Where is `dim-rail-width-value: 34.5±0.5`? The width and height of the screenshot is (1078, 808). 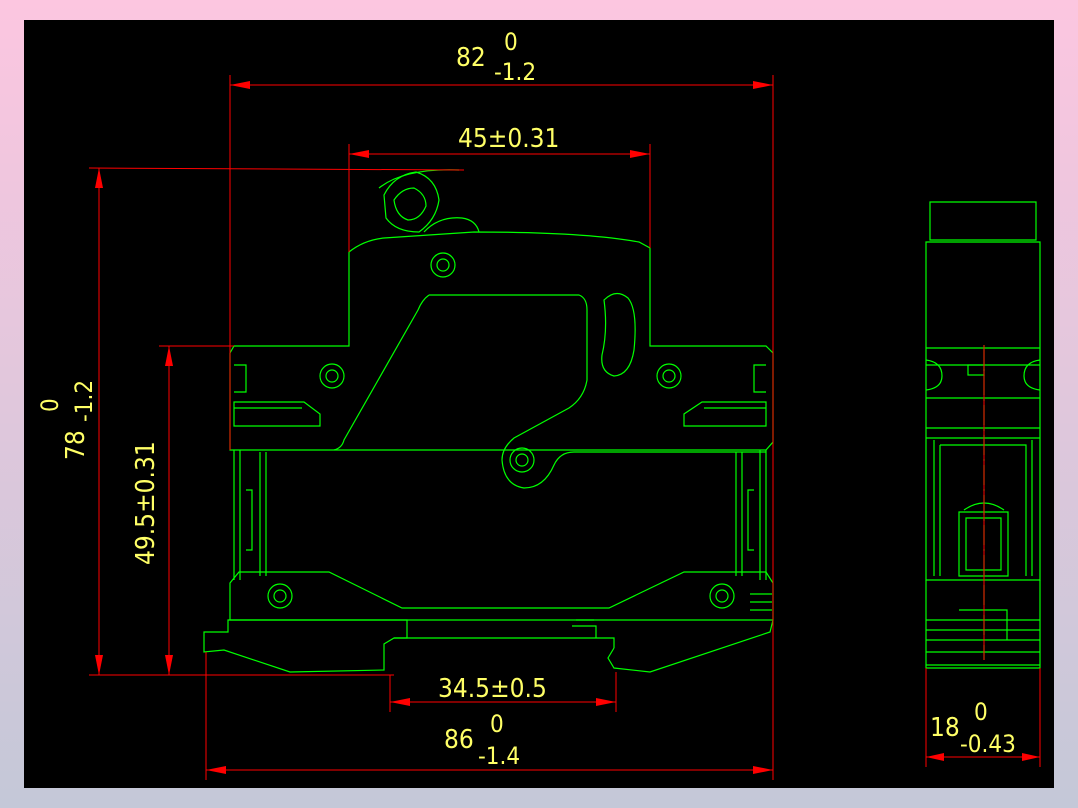
dim-rail-width-value: 34.5±0.5 is located at coordinates (492, 689).